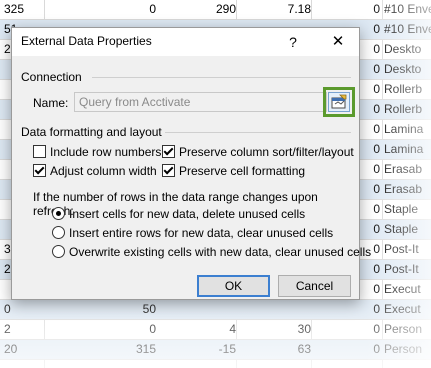  What do you see at coordinates (91, 132) in the screenshot?
I see `formatting-group-label: Data formatting and layout` at bounding box center [91, 132].